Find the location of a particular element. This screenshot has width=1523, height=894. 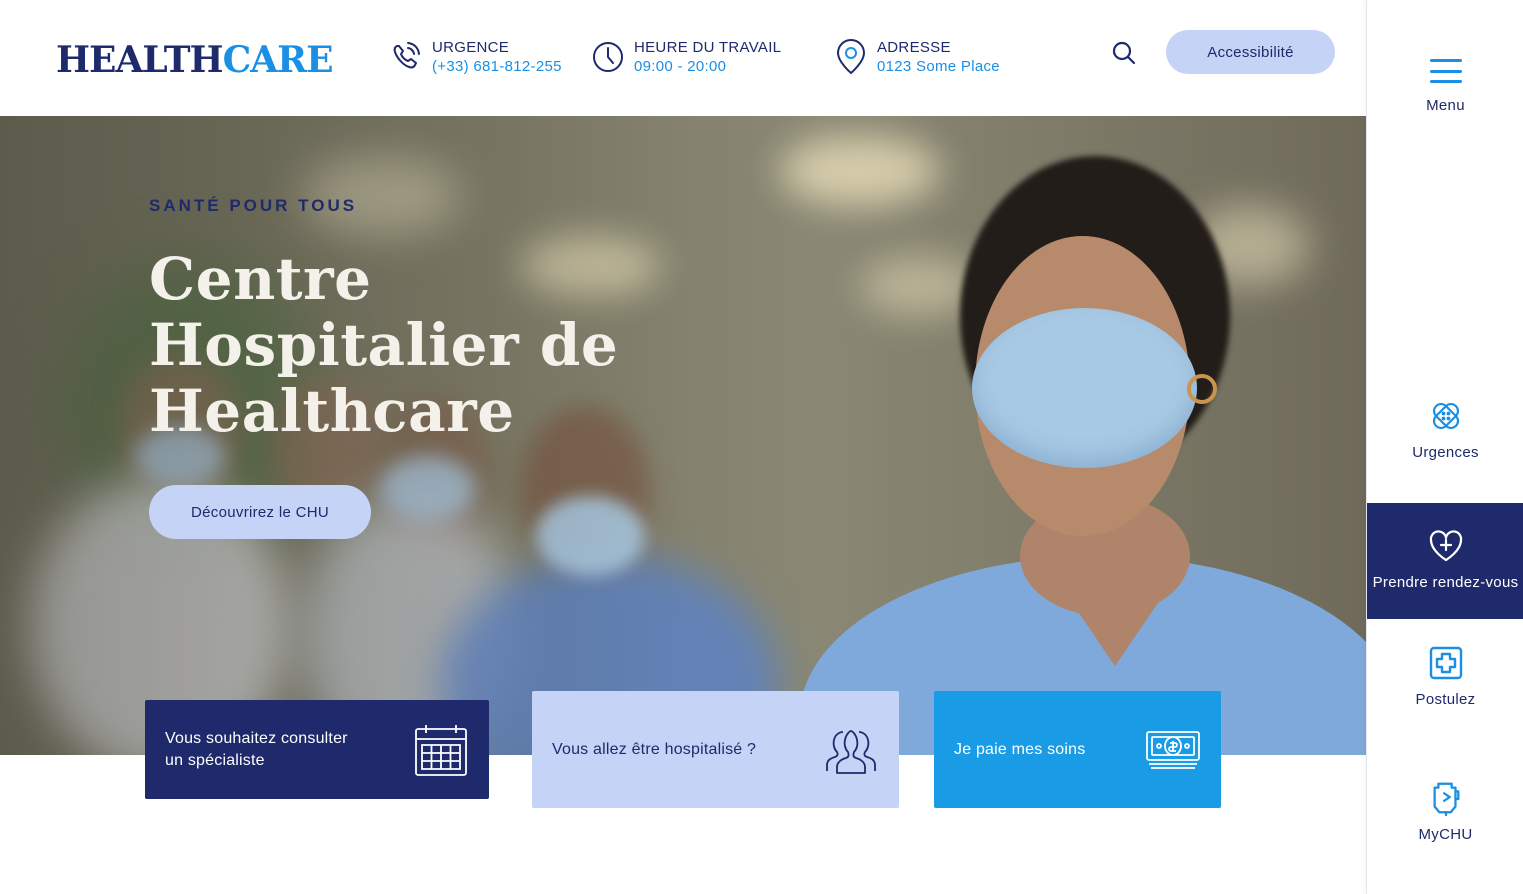

hero-title: Centre Hospitalier de Healthcare is located at coordinates (384, 345).